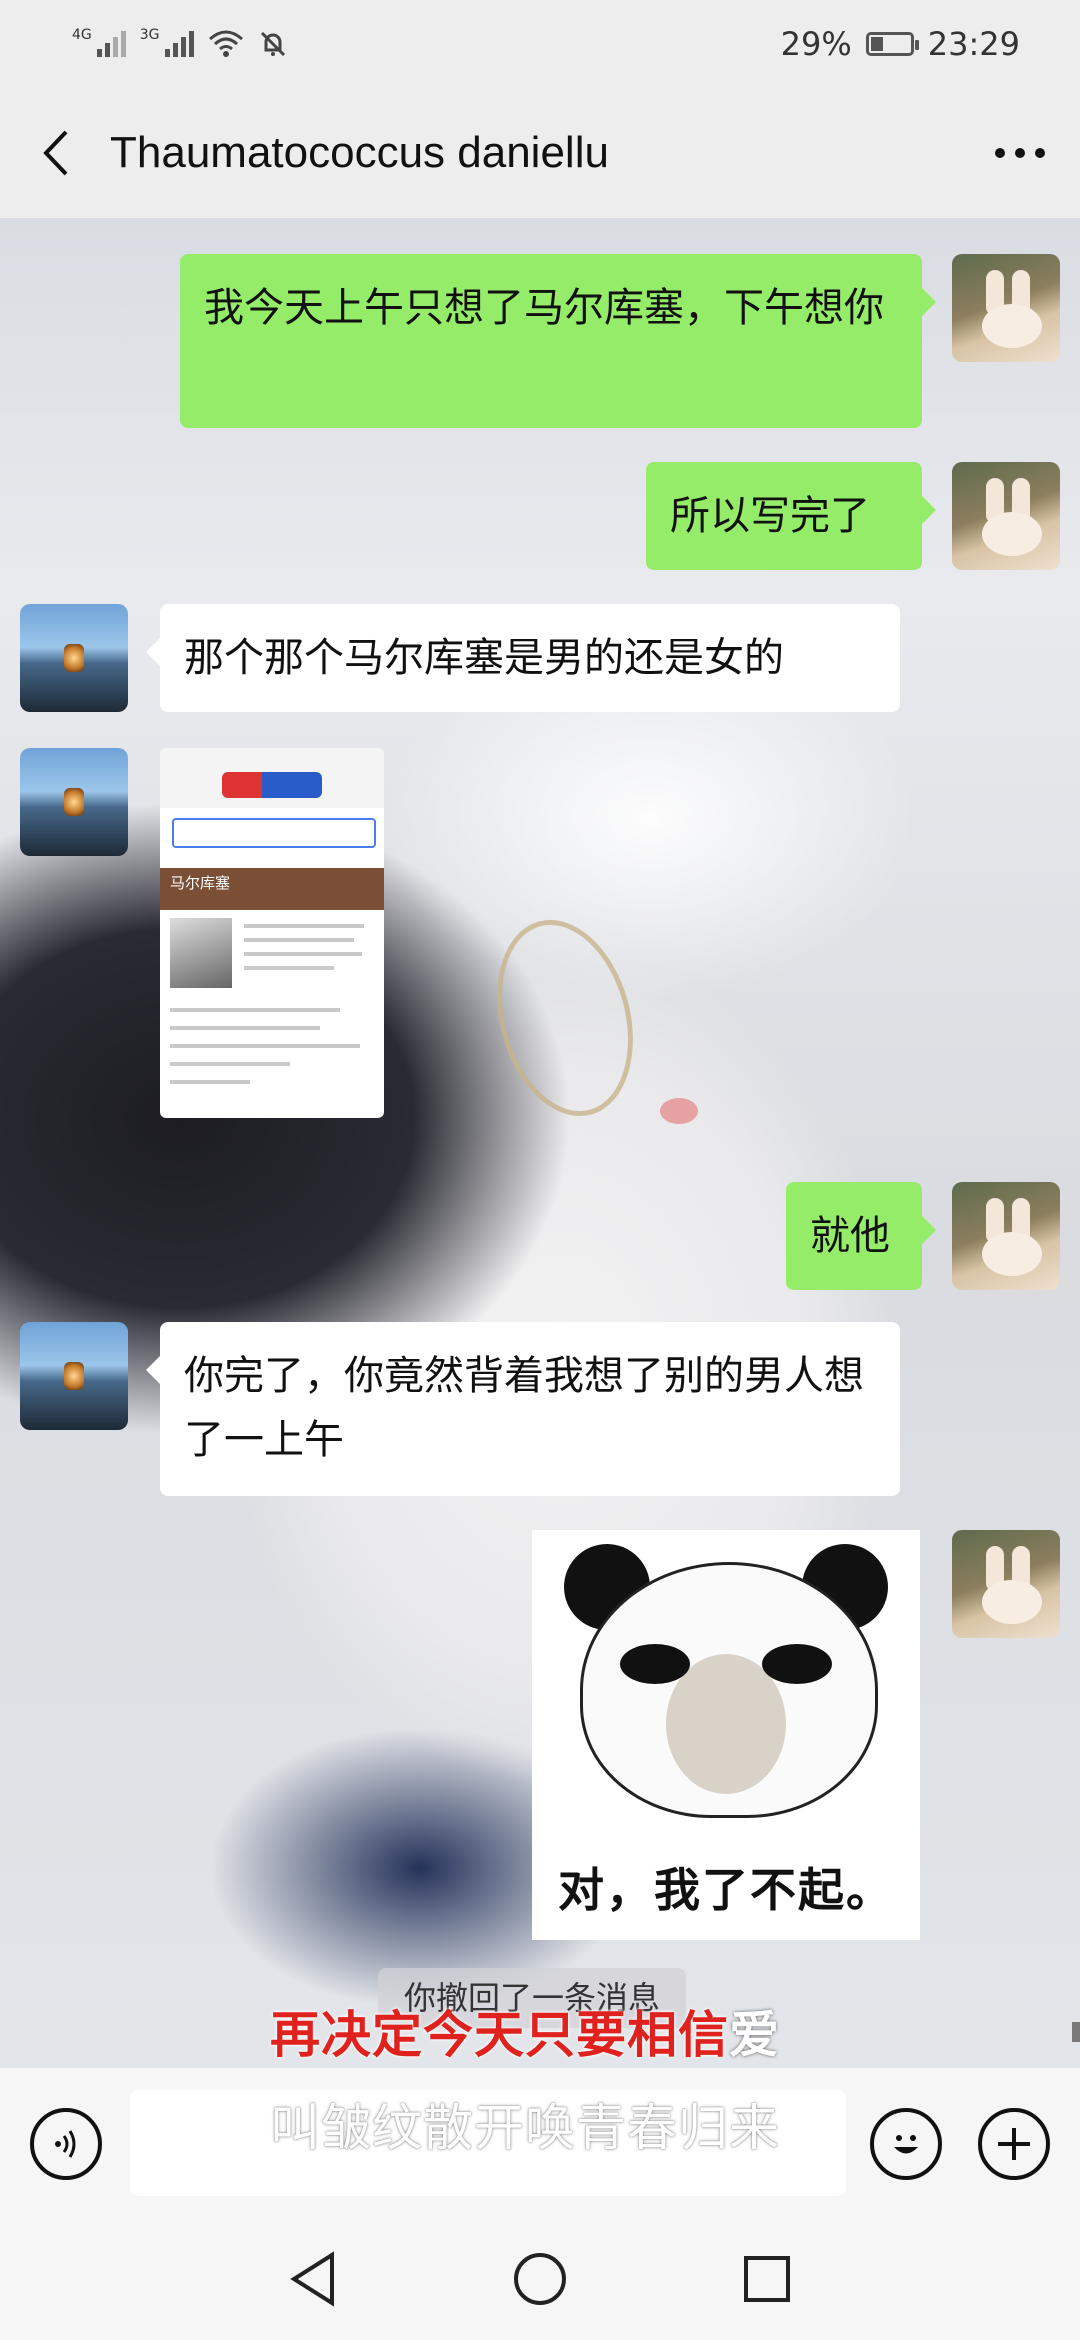 This screenshot has width=1080, height=2340. I want to click on plus-button, so click(1014, 2144).